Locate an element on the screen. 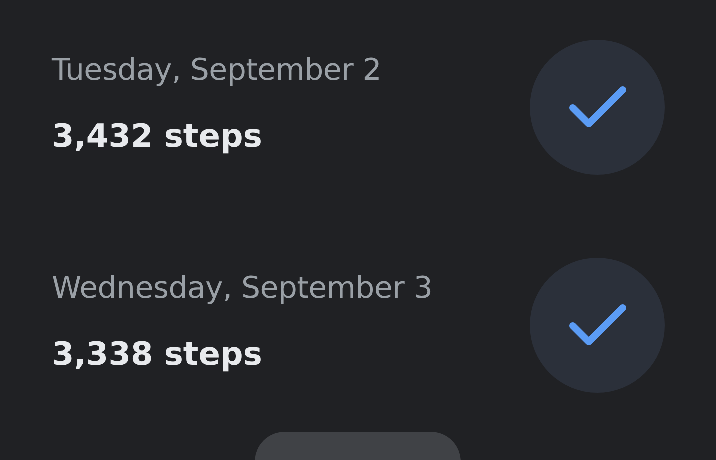 The image size is (716, 460). steps-count: 3,432 steps is located at coordinates (158, 135).